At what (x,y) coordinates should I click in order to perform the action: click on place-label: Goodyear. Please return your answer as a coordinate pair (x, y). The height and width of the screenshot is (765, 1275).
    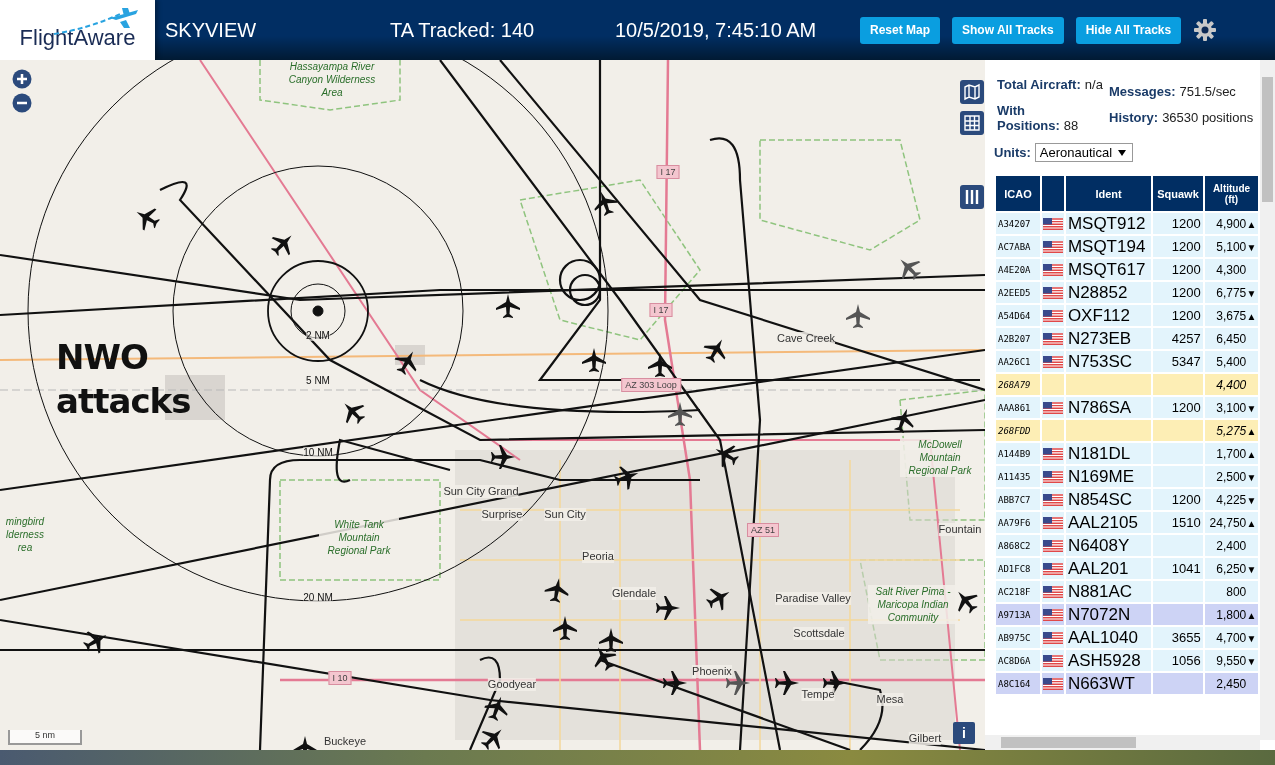
    Looking at the image, I should click on (512, 684).